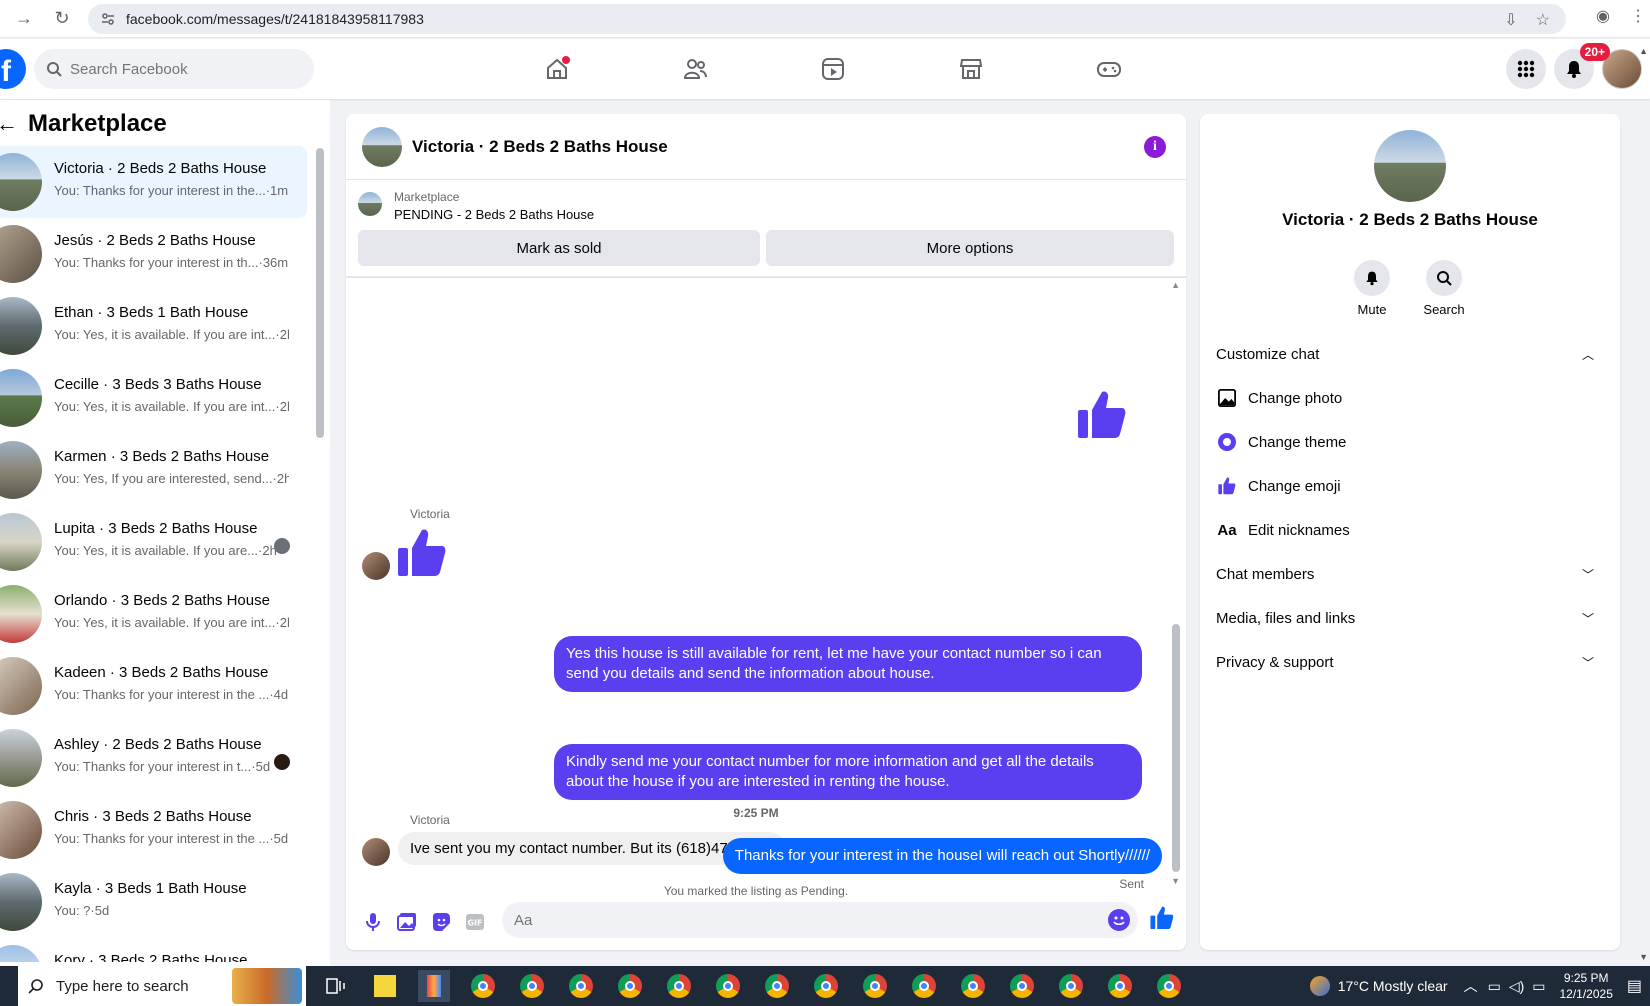  Describe the element at coordinates (162, 986) in the screenshot. I see `taskbar-search: Type here to search` at that location.